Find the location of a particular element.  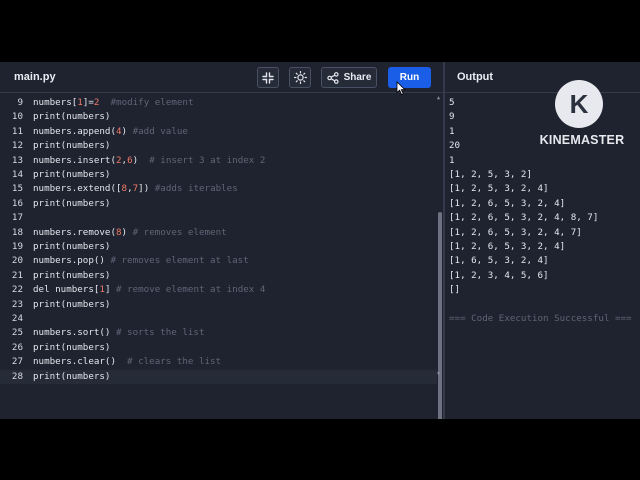

kinemaster-wordmark: KINEMASTER is located at coordinates (582, 140).